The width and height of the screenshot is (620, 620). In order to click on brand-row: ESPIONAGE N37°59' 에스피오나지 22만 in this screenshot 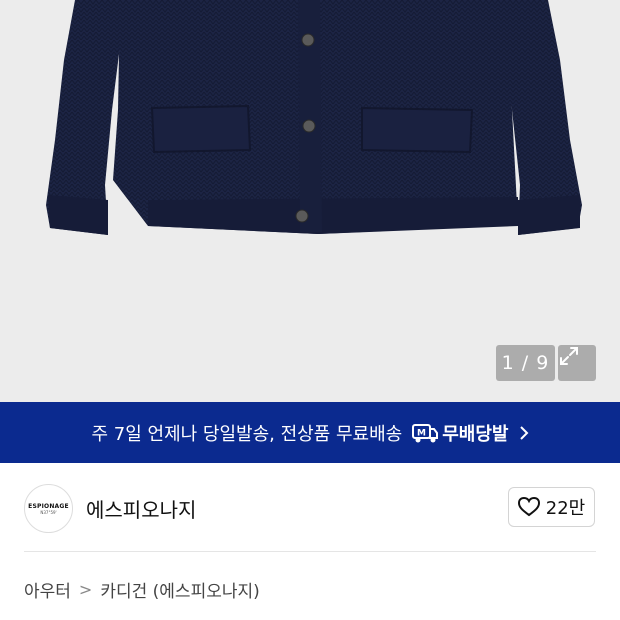, I will do `click(310, 508)`.